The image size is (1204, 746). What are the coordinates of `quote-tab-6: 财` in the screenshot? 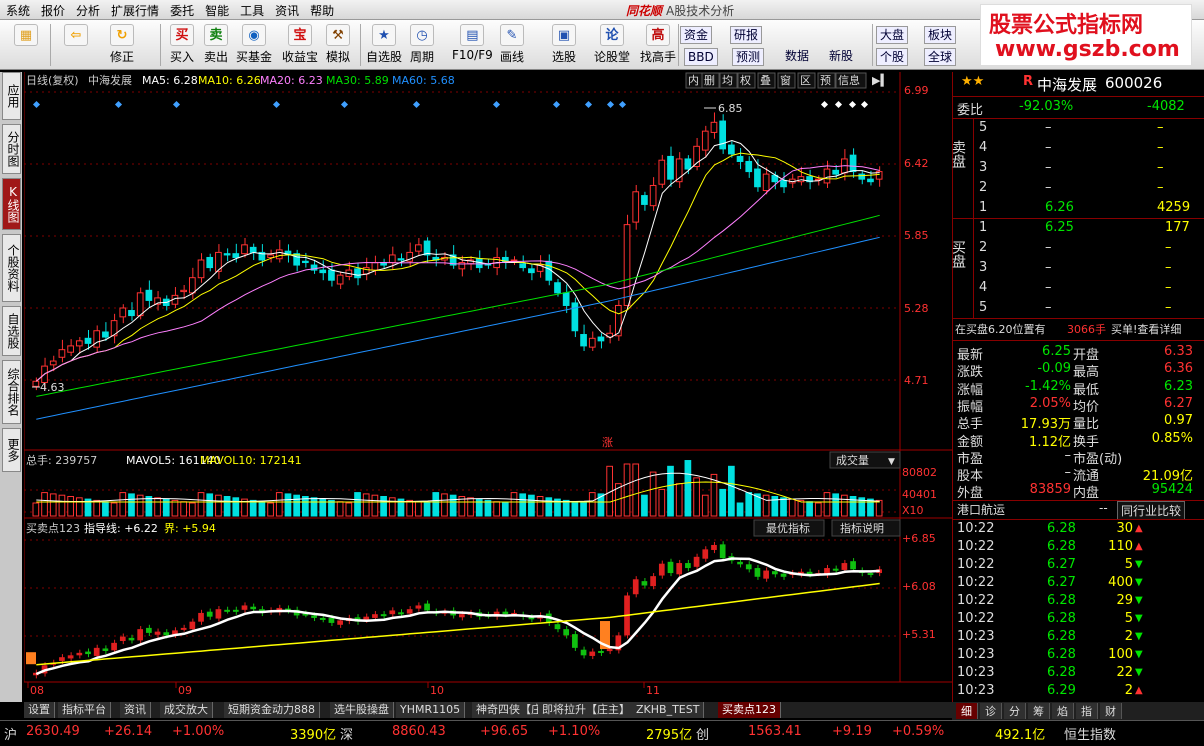 It's located at (1111, 711).